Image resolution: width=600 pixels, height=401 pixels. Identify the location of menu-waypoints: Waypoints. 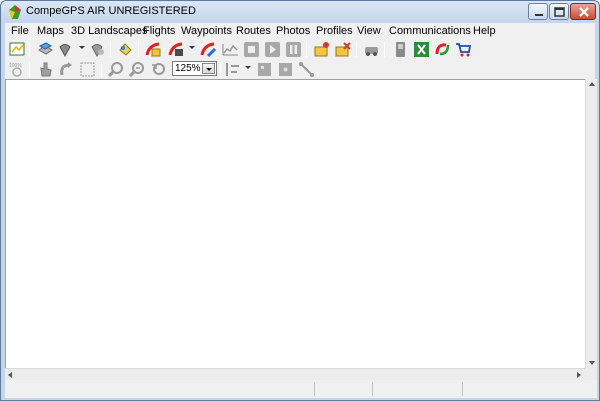
(206, 31).